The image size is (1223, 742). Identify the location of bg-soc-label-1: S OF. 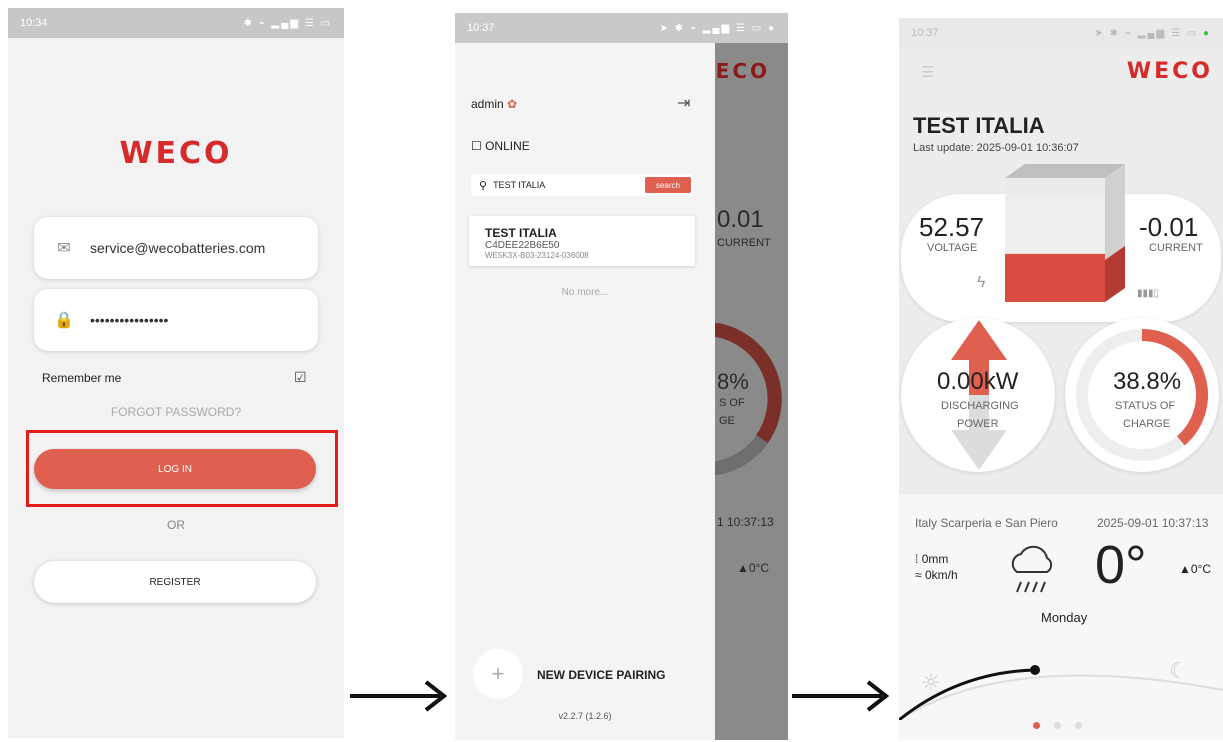
(732, 403).